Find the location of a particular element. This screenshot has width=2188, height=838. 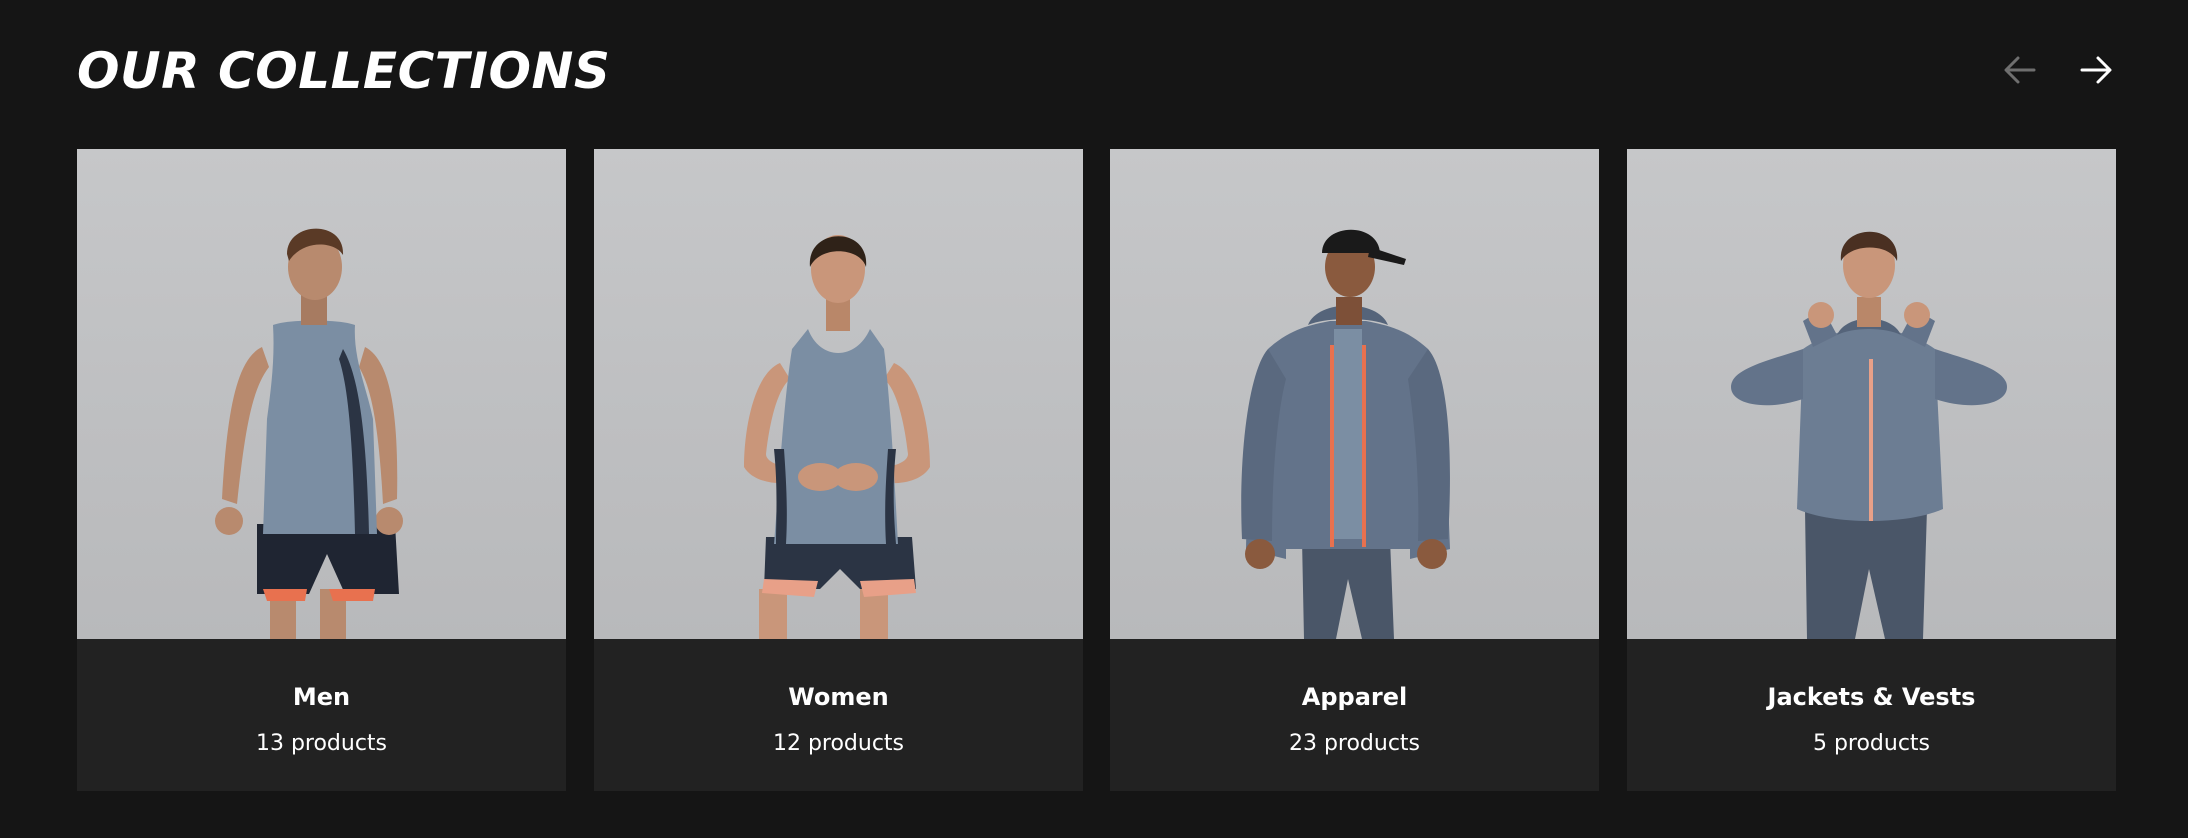

collection-image-jackets-vests is located at coordinates (1871, 394).